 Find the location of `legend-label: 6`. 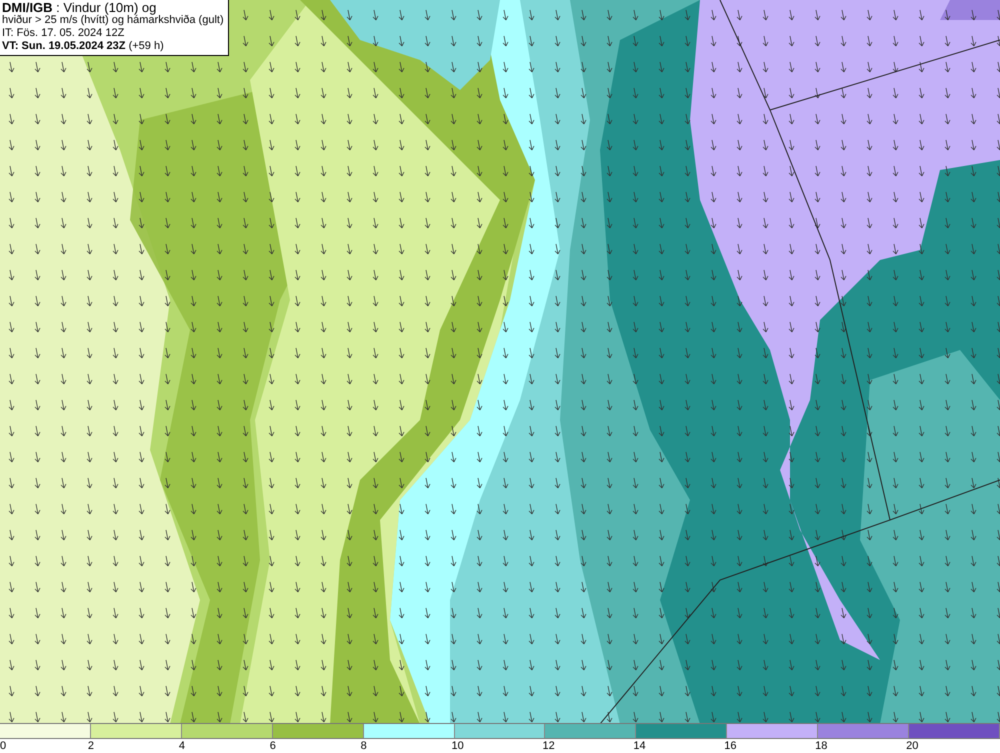

legend-label: 6 is located at coordinates (273, 746).